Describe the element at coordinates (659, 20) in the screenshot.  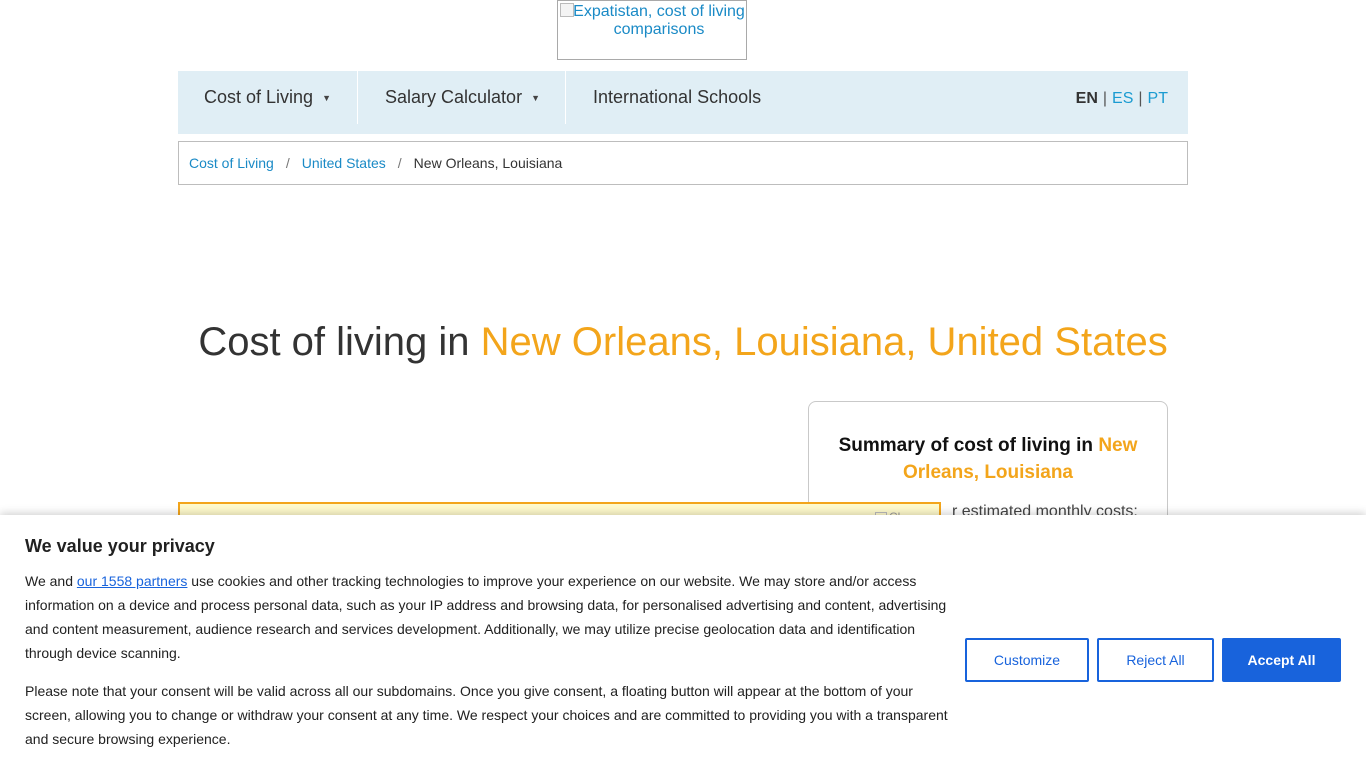
I see `logo-alt-text: Expatistan, cost of living comparisons` at that location.